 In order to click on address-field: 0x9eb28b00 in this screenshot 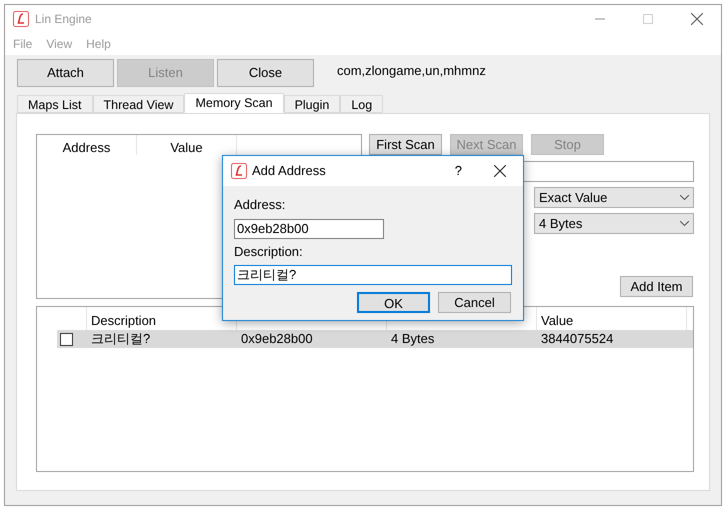, I will do `click(309, 228)`.